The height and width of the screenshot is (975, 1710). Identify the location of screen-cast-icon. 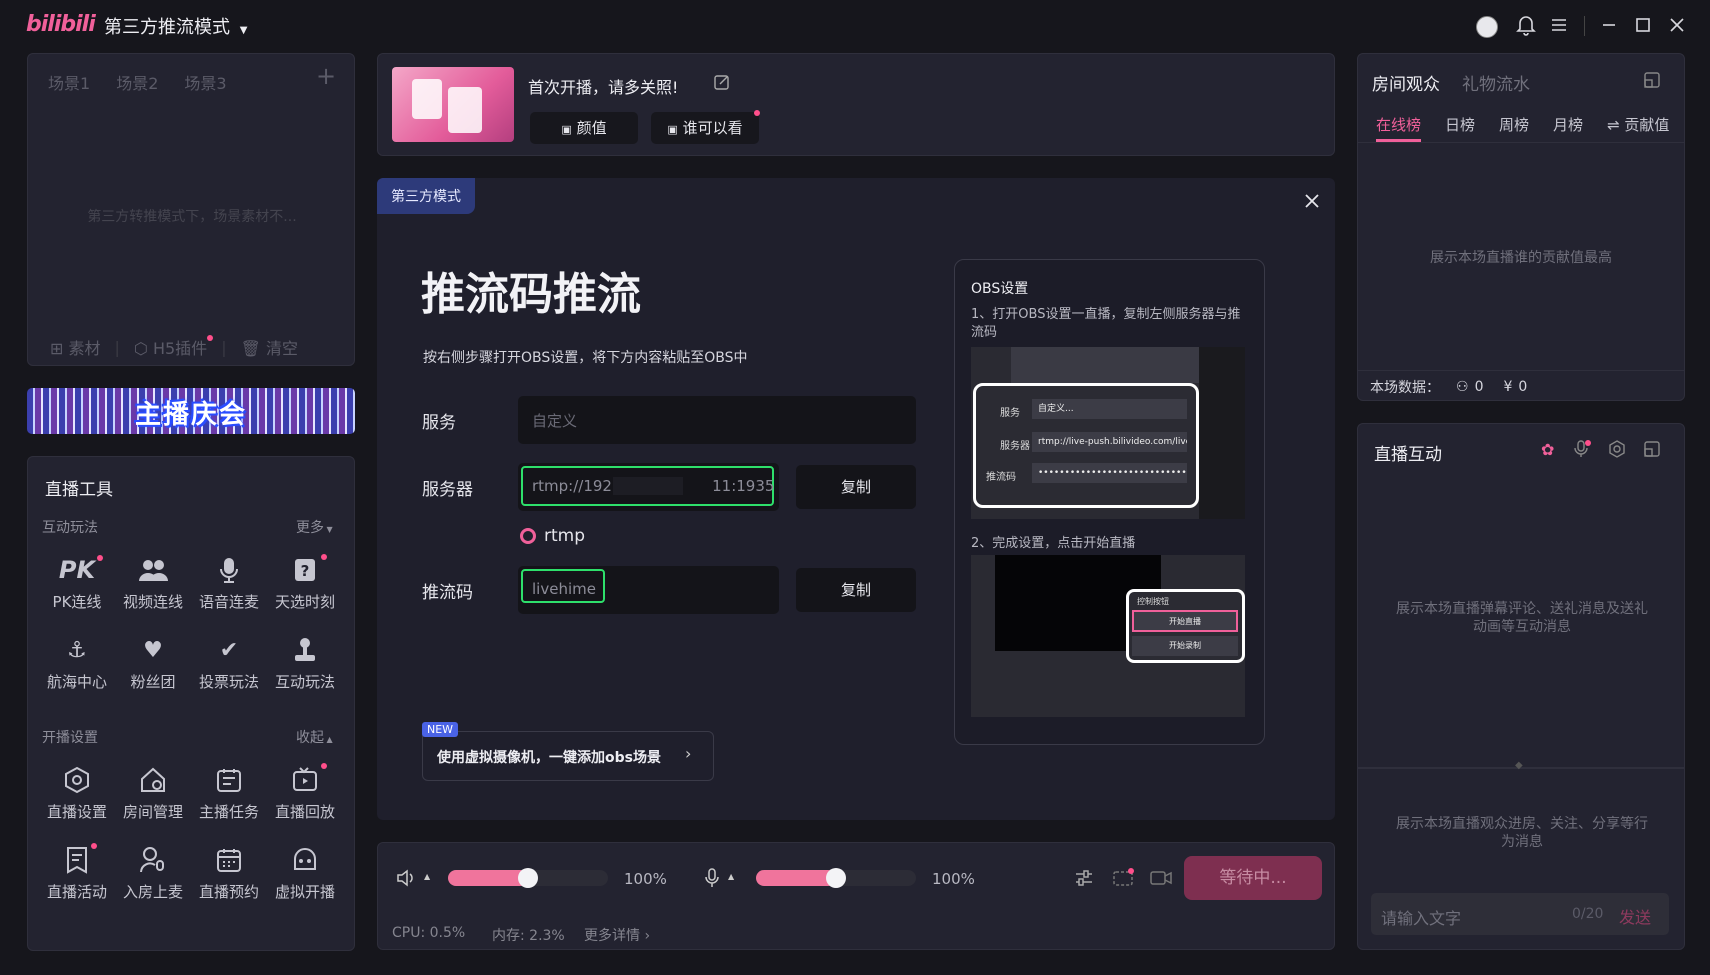
(1123, 880).